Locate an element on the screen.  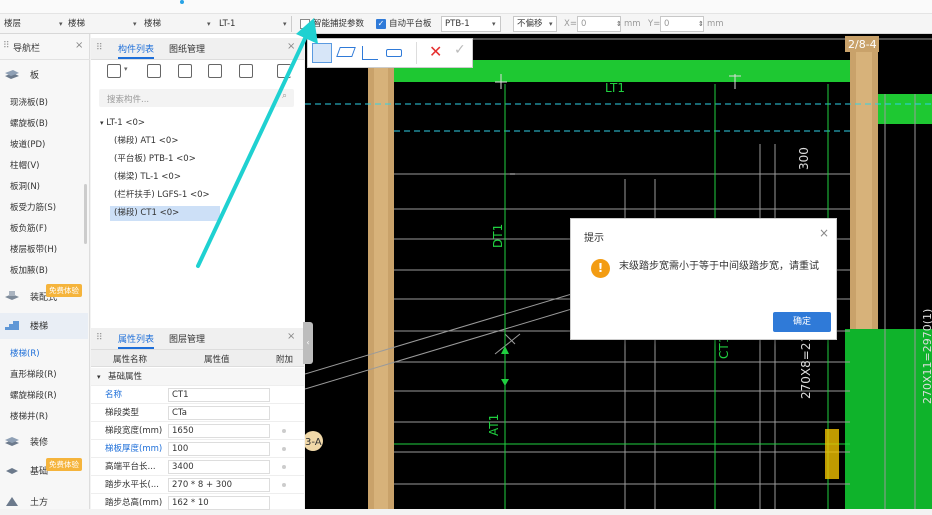
tab-property-list: 属性列表 is located at coordinates (136, 340).